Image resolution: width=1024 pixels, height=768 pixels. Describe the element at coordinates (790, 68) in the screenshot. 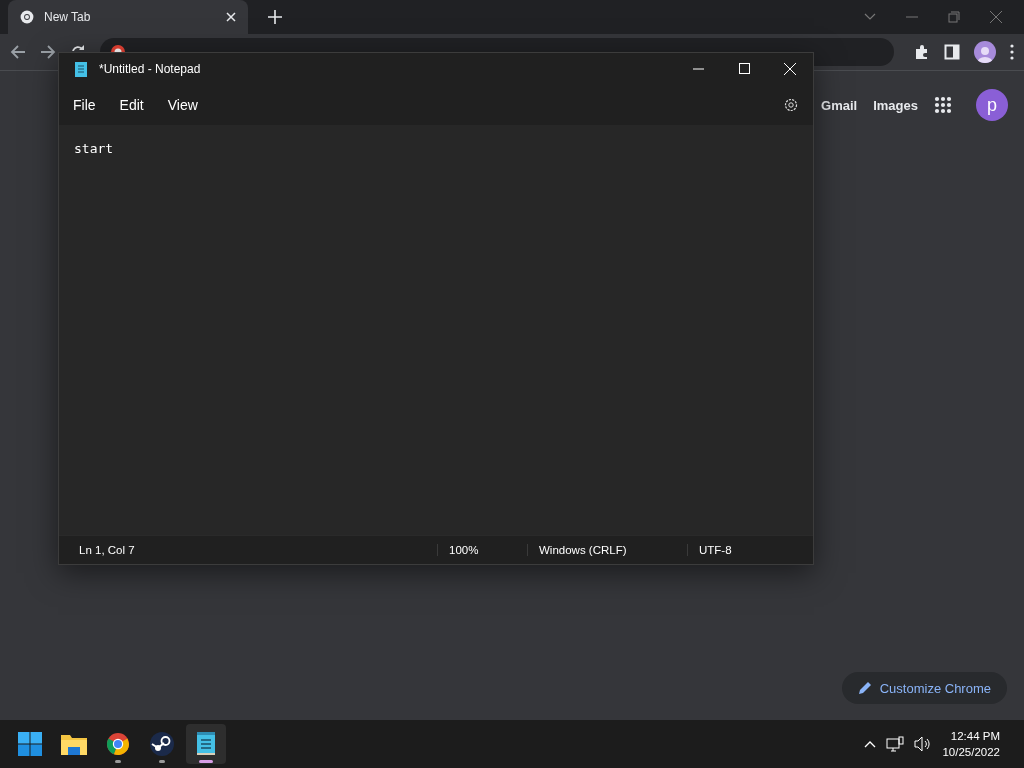

I see `close-icon` at that location.